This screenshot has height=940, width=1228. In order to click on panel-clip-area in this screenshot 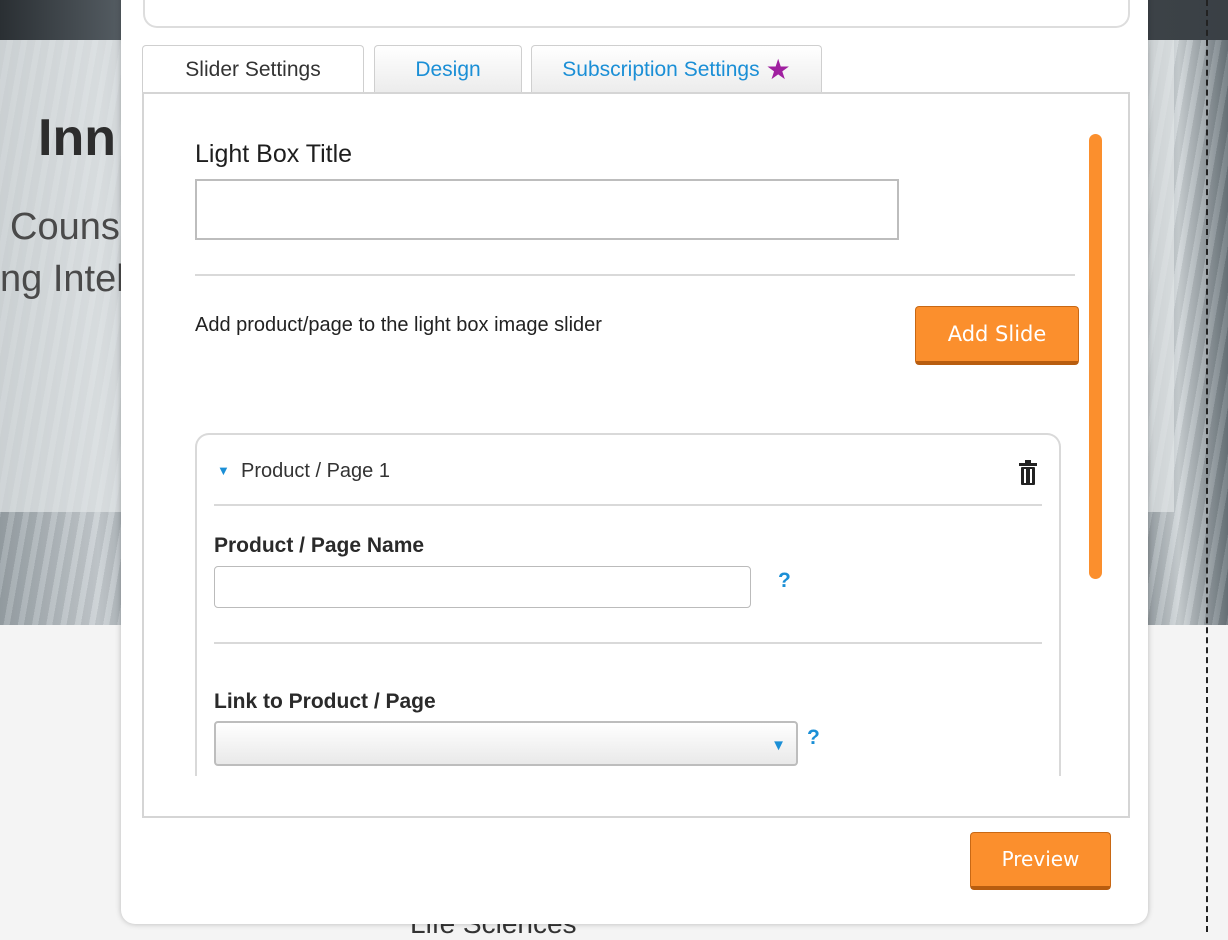, I will do `click(635, 795)`.